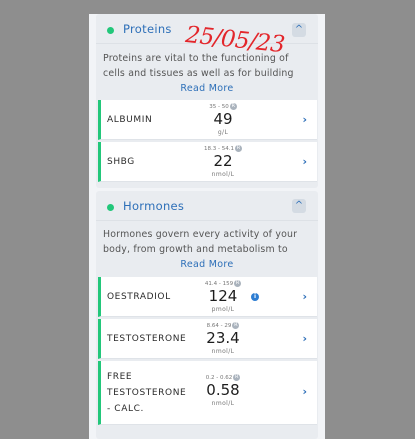  I want to click on reference-range: 35 - 50 R, so click(223, 106).